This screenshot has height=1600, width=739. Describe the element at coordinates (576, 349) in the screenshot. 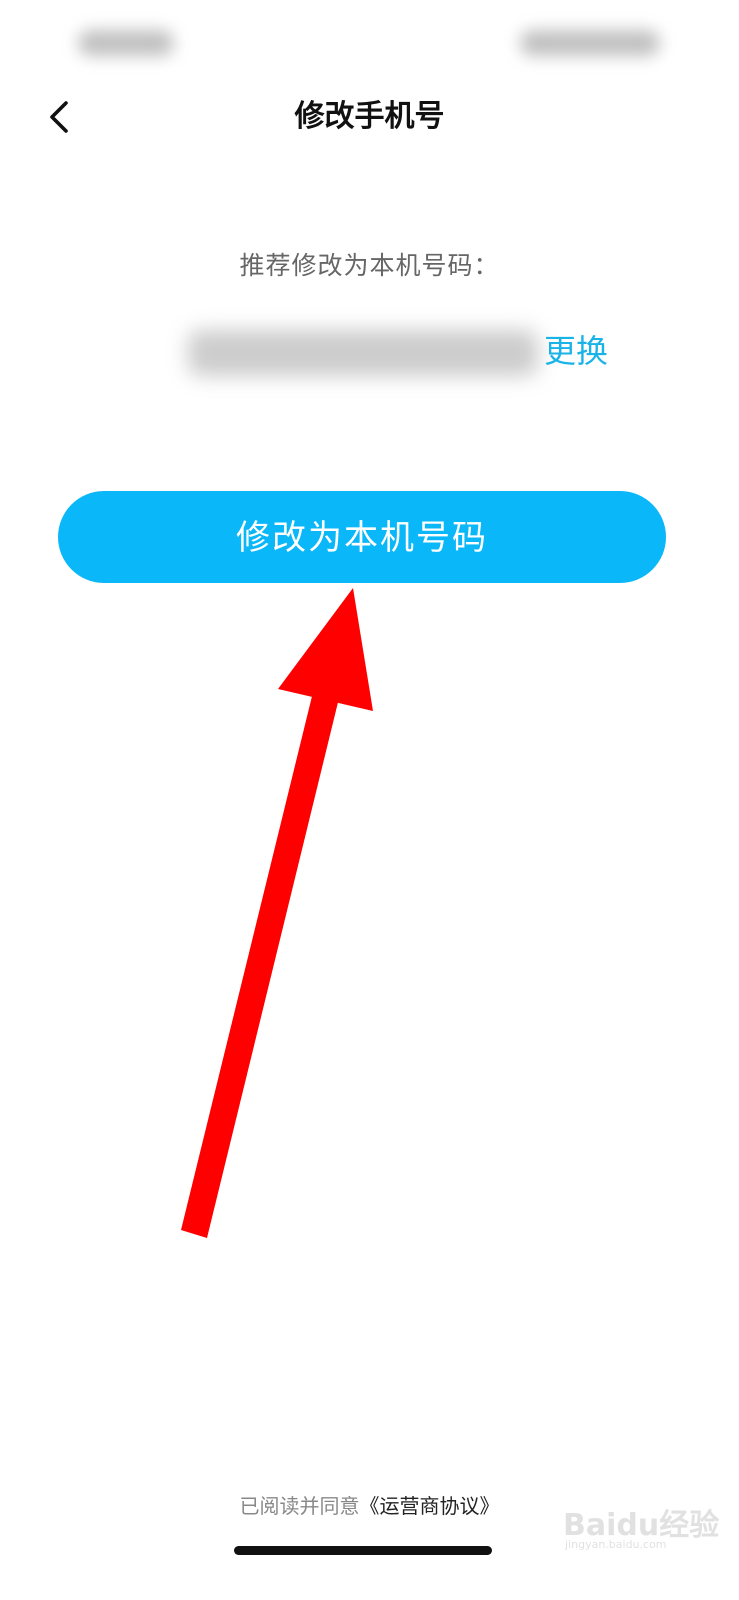

I see `change-link: 更换` at that location.